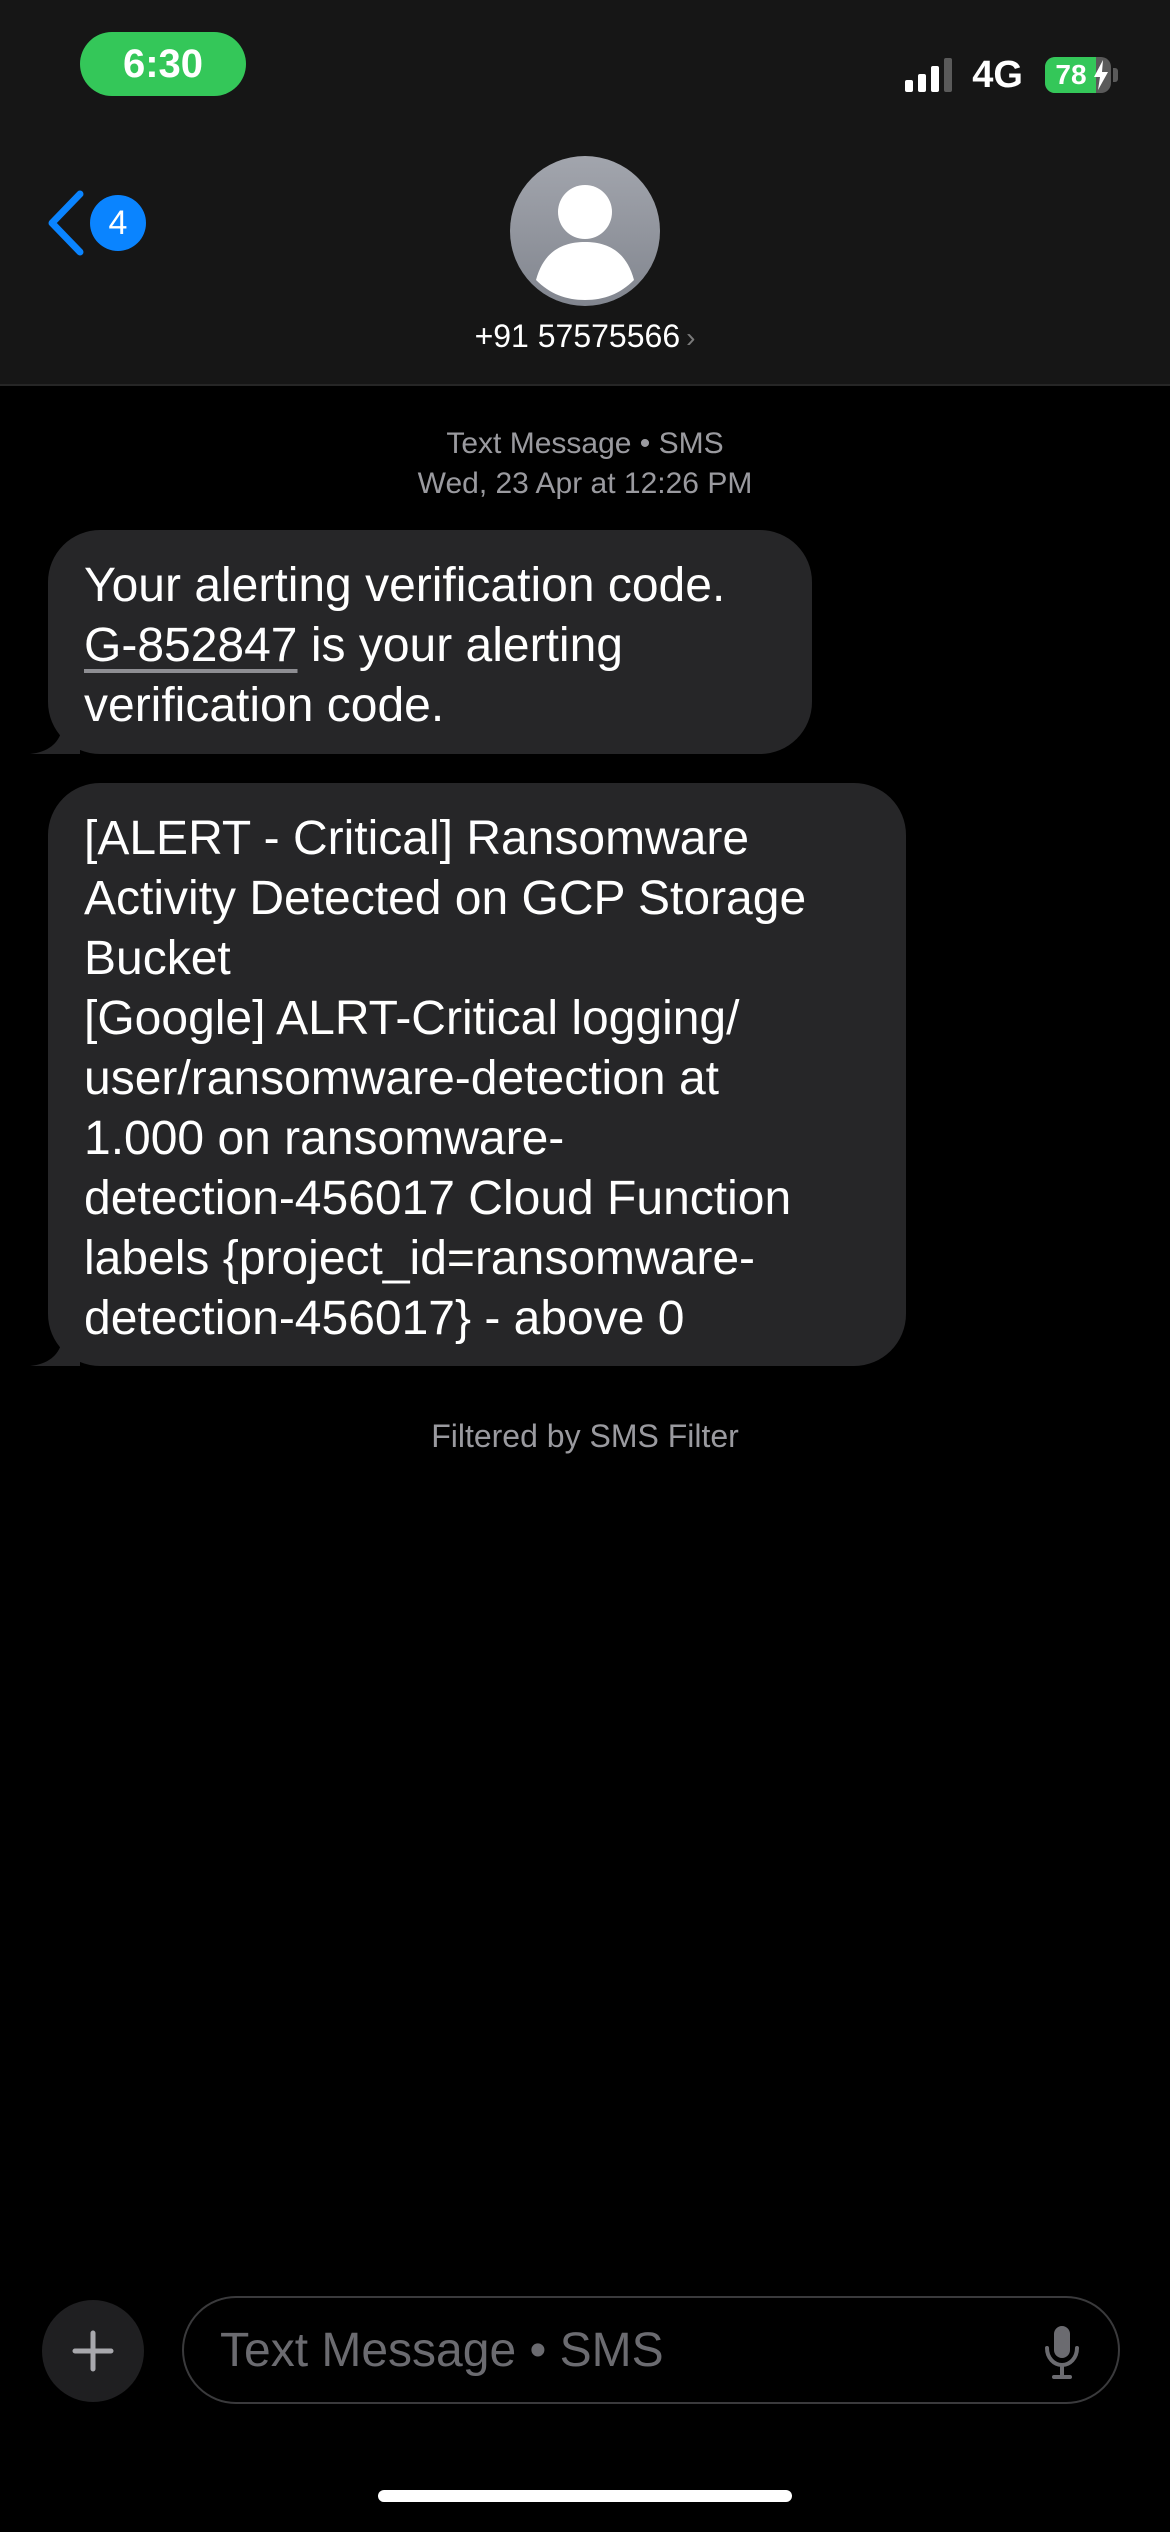  I want to click on message-input: Text Message • SMS, so click(651, 2350).